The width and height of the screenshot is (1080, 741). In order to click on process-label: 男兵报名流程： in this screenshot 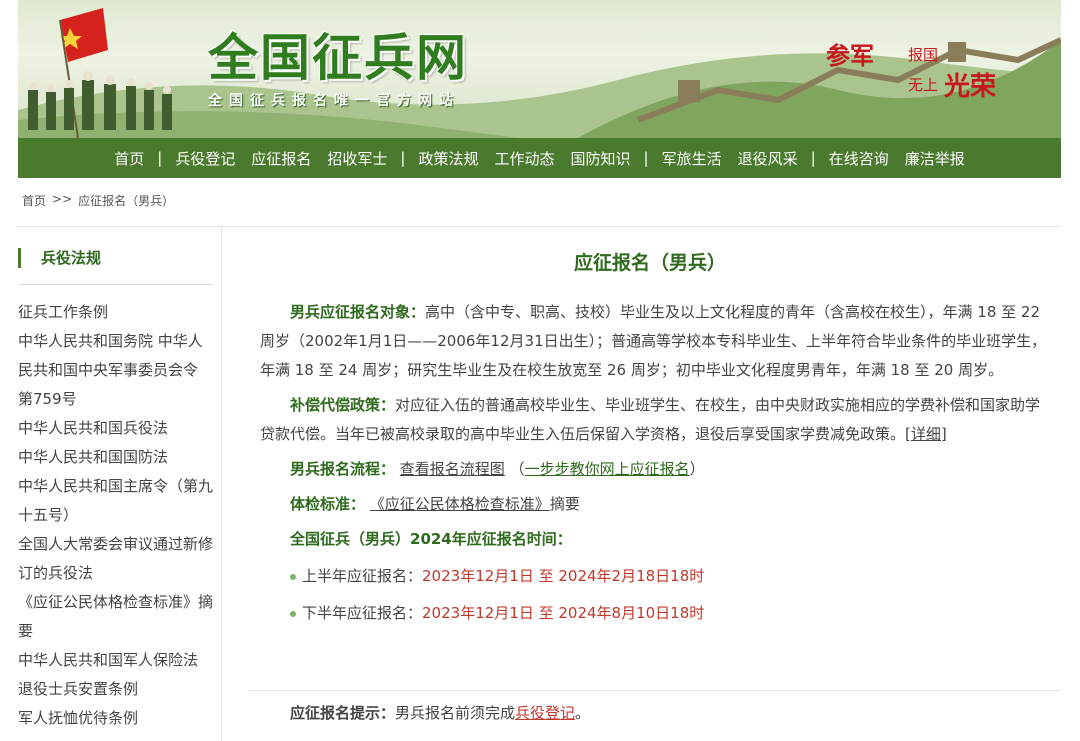, I will do `click(343, 469)`.